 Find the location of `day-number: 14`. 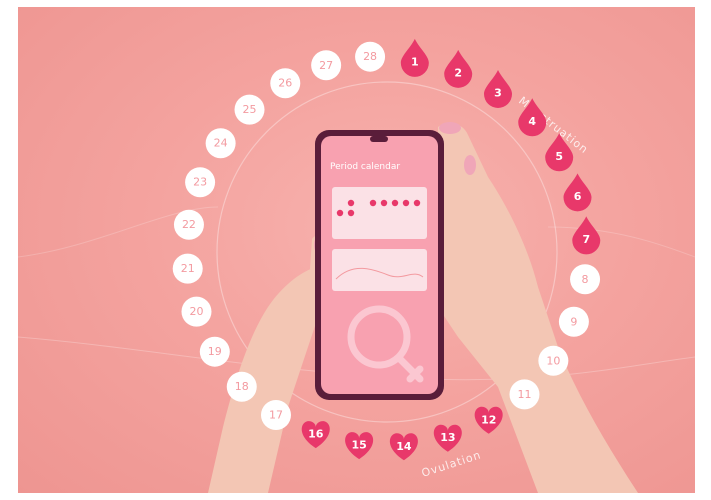

day-number: 14 is located at coordinates (404, 446).